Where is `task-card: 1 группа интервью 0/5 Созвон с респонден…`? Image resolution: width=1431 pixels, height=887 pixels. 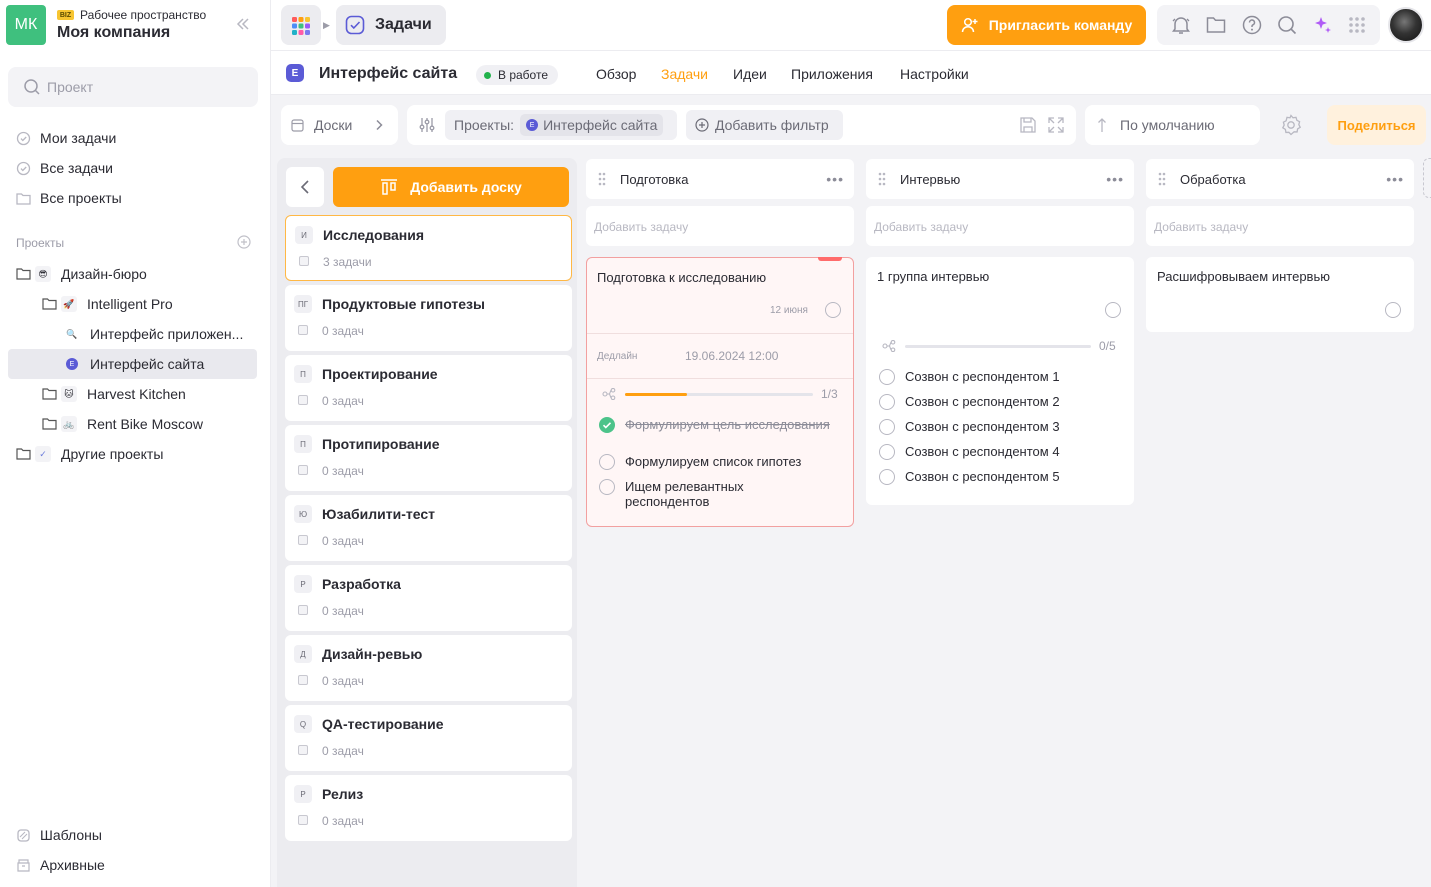 task-card: 1 группа интервью 0/5 Созвон с респонден… is located at coordinates (1000, 381).